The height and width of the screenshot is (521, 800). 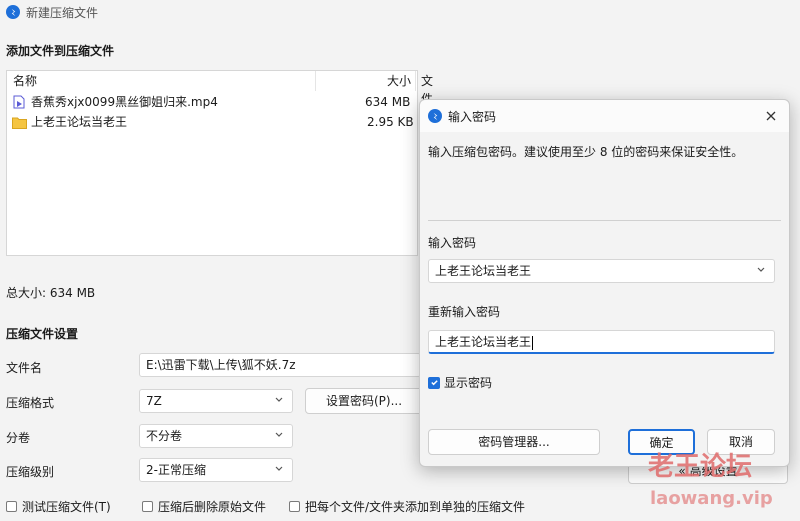 I want to click on separate-archives-label: 把每个文件/文件夹添加到单独的压缩文件, so click(x=415, y=507).